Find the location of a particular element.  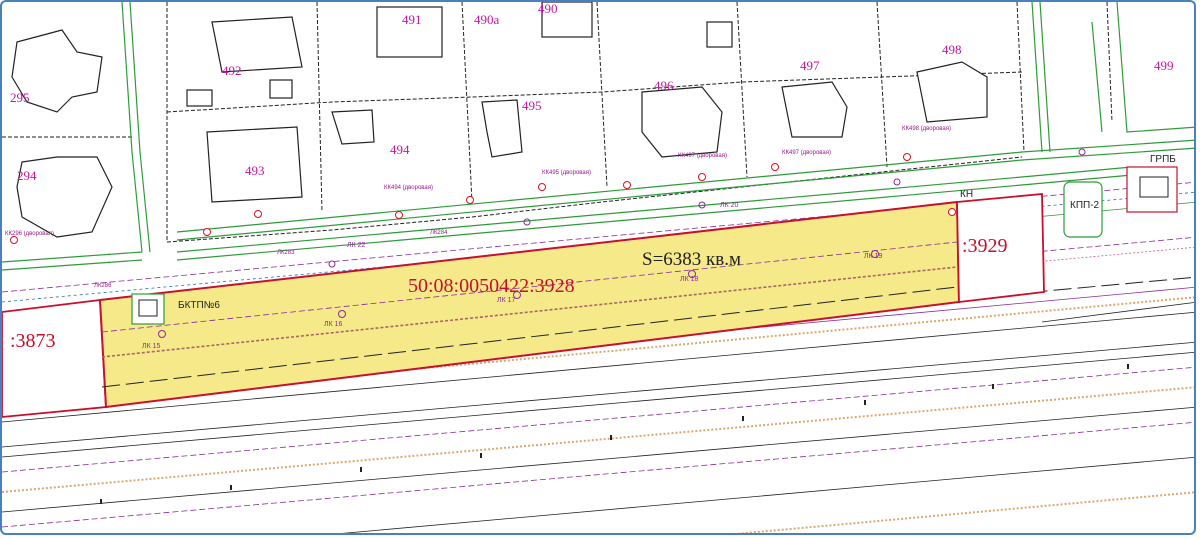

lot-number: 493 is located at coordinates (255, 170).